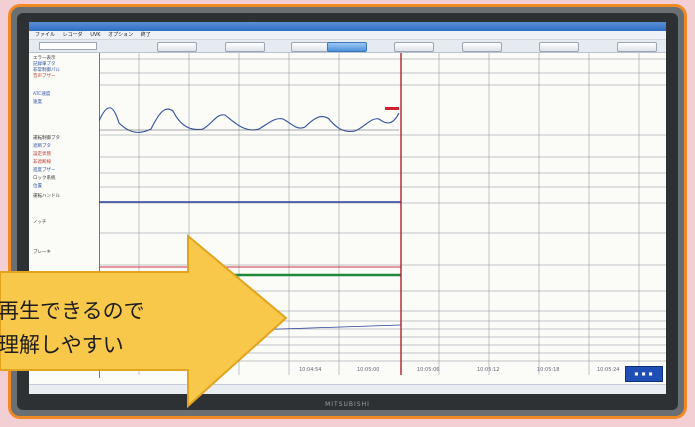 This screenshot has height=427, width=695. Describe the element at coordinates (46, 196) in the screenshot. I see `label-handle: 運転ハンドル` at that location.